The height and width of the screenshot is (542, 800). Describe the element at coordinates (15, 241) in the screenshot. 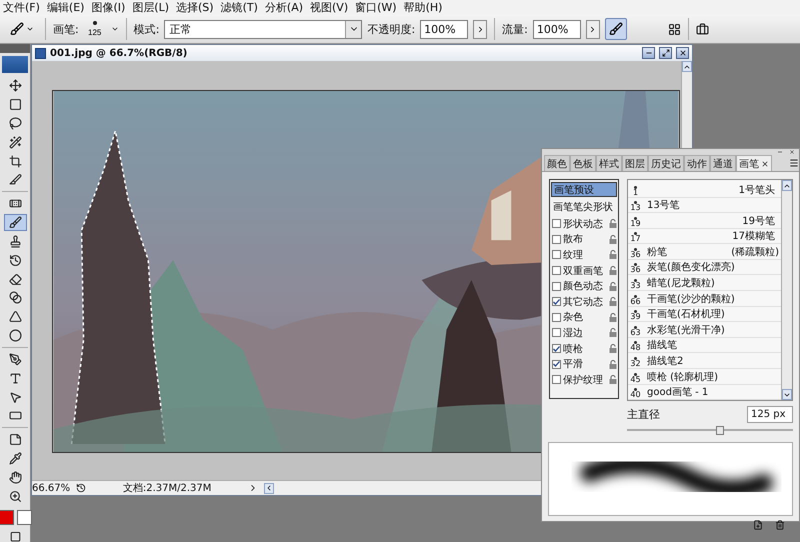

I see `stamp-icon` at that location.